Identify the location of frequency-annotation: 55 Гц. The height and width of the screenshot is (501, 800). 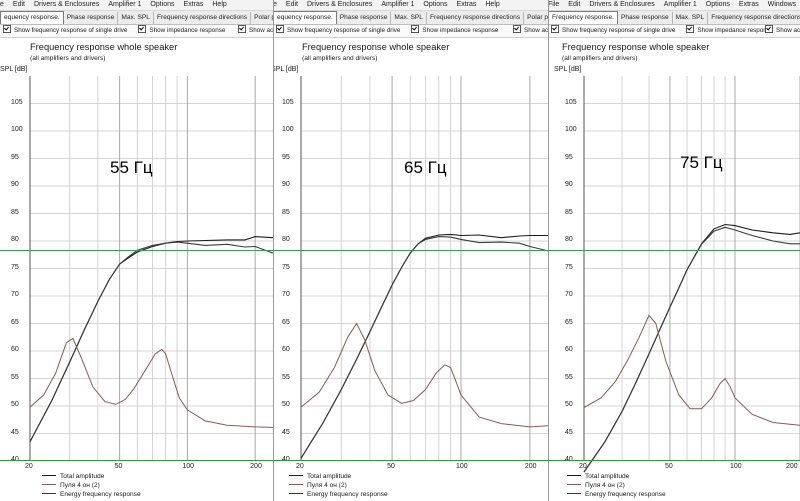
(131, 167).